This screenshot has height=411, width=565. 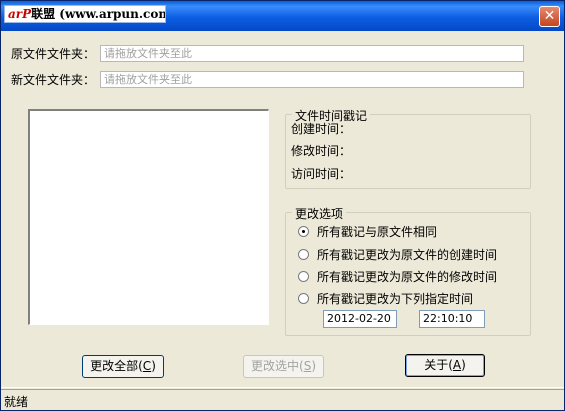 I want to click on change-all-button: 更改全部(C), so click(x=123, y=366).